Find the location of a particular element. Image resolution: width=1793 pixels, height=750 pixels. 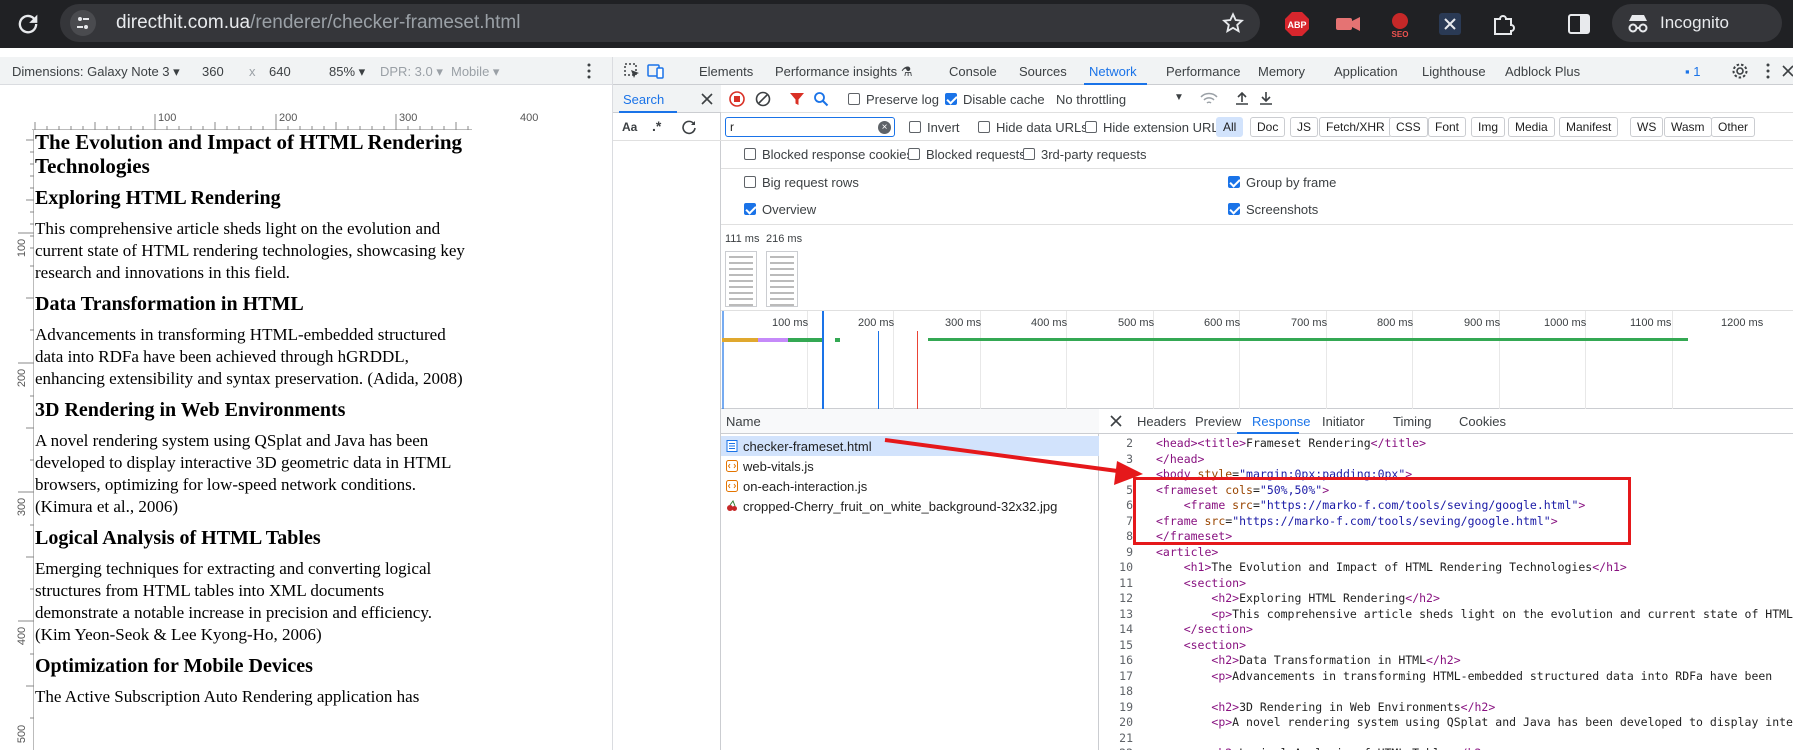

request-row: checker-frameset.html is located at coordinates (910, 446).